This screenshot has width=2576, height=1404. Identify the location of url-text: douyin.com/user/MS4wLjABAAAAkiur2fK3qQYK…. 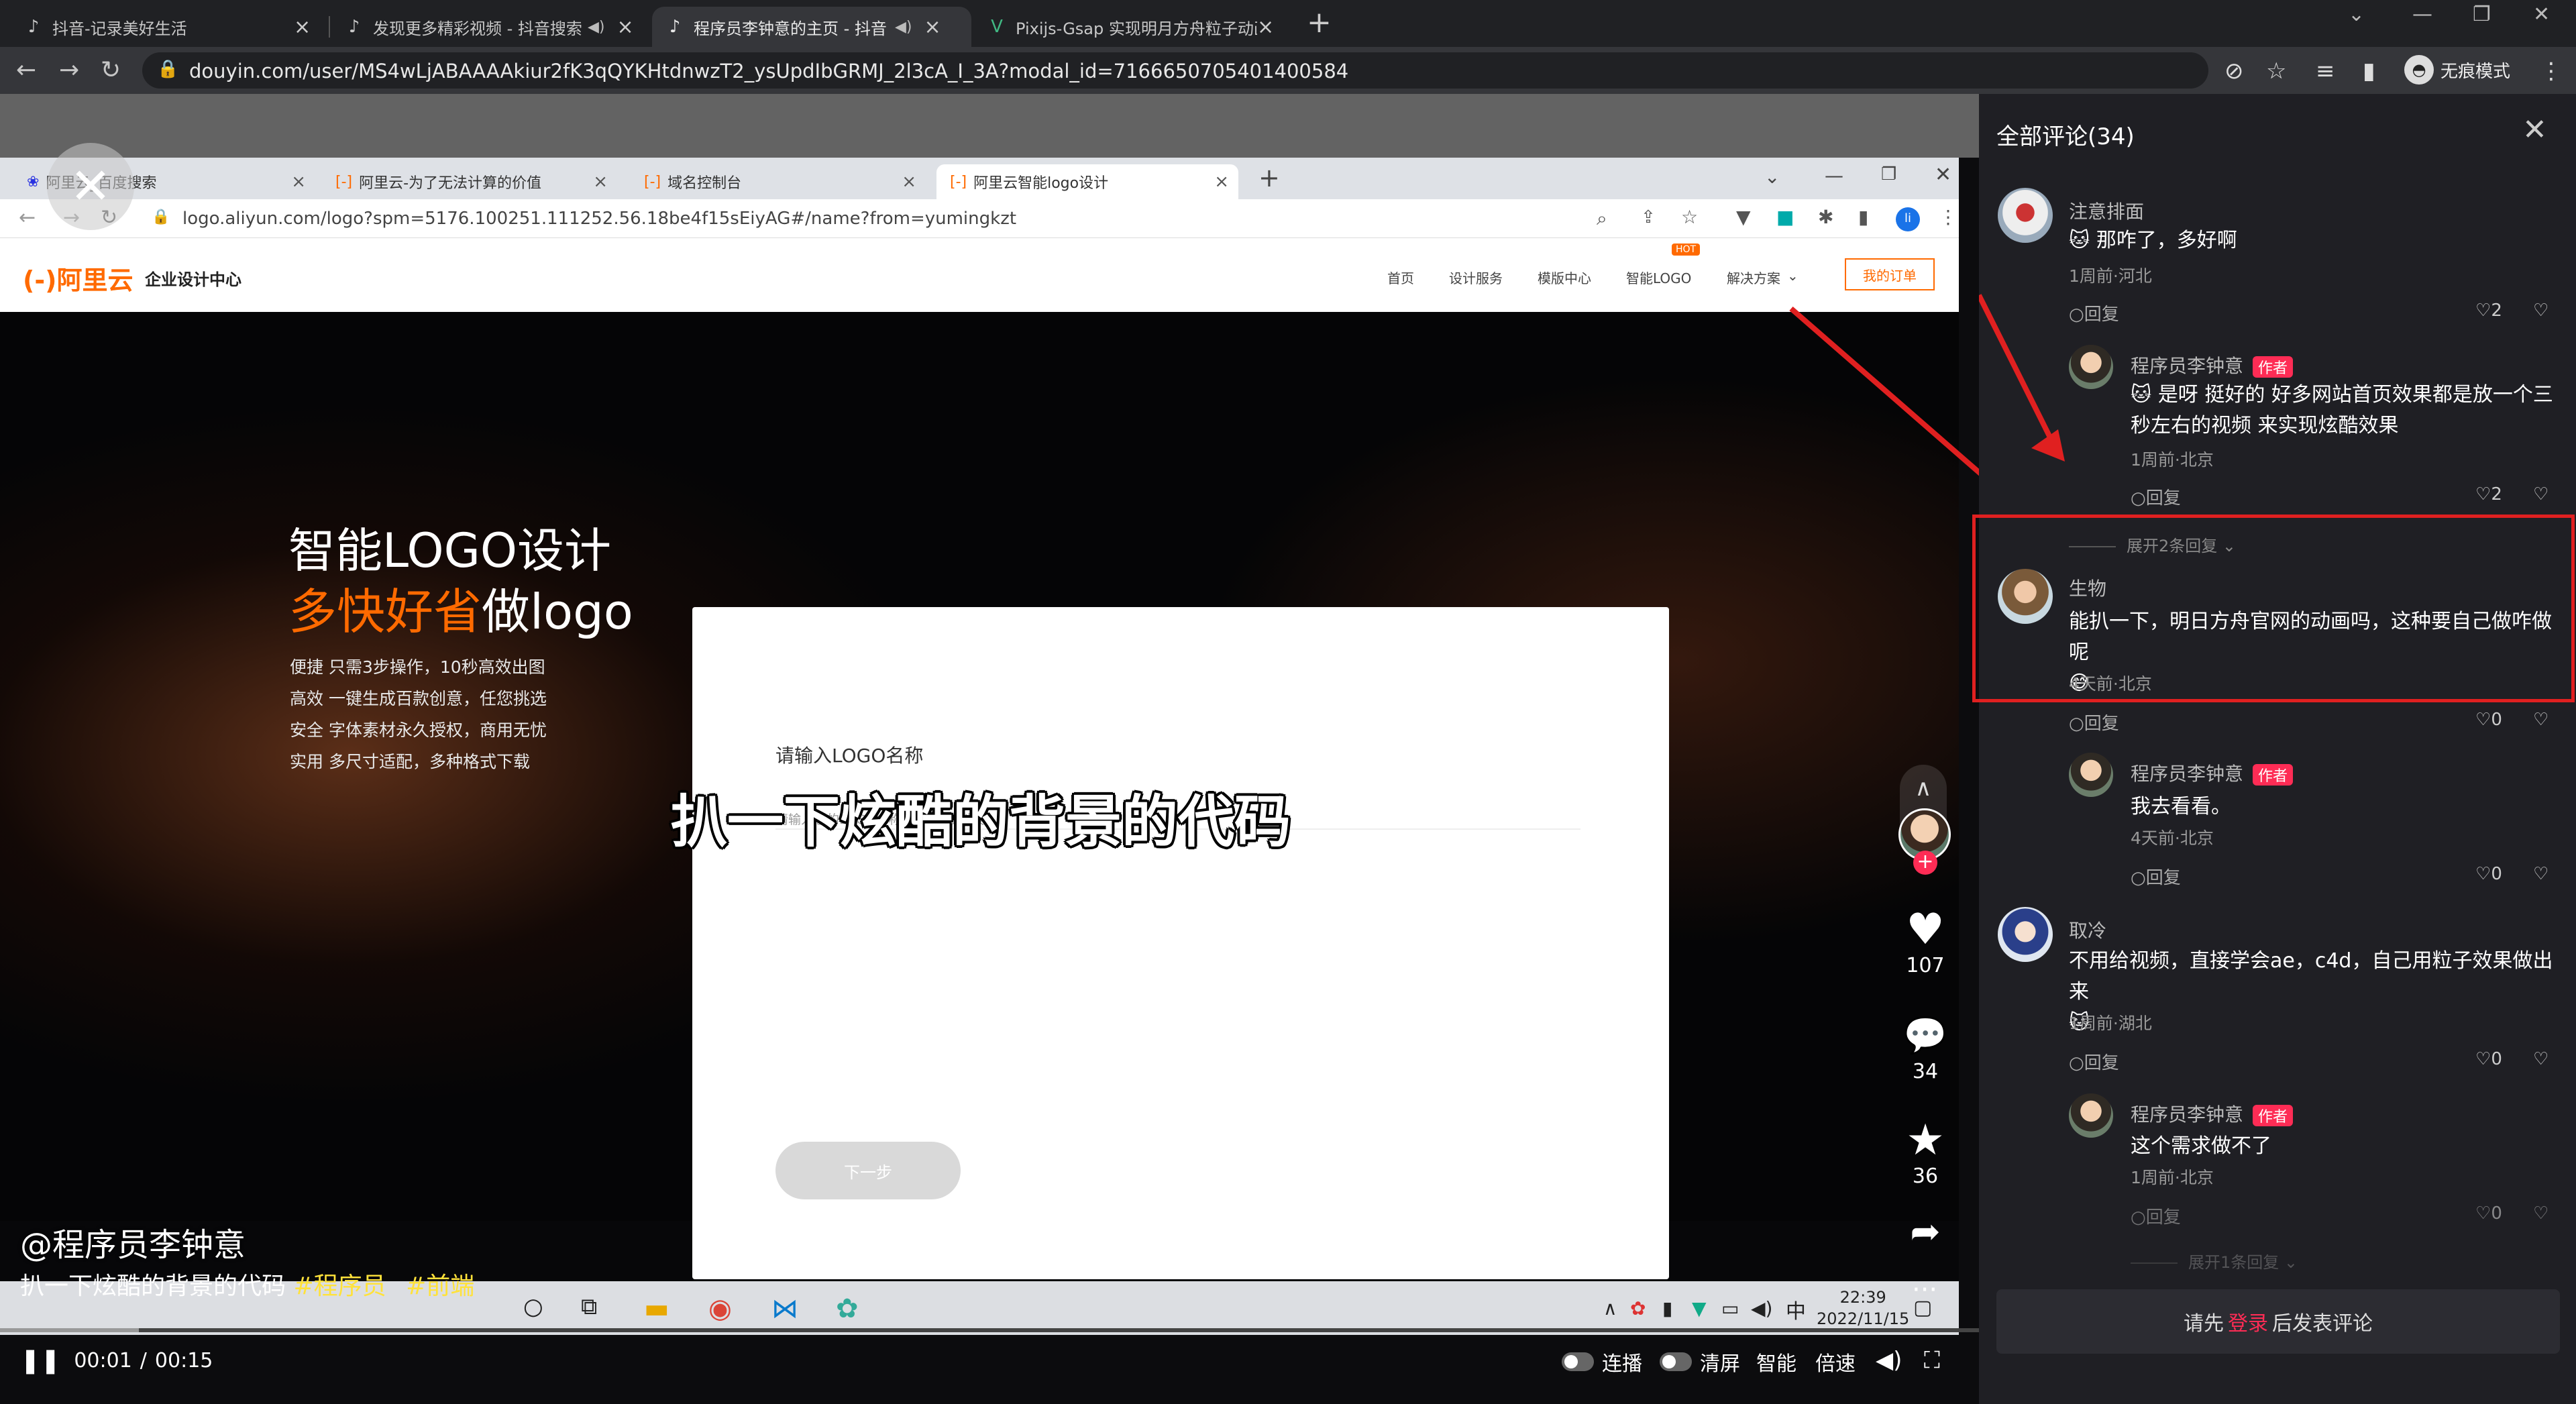
(768, 71).